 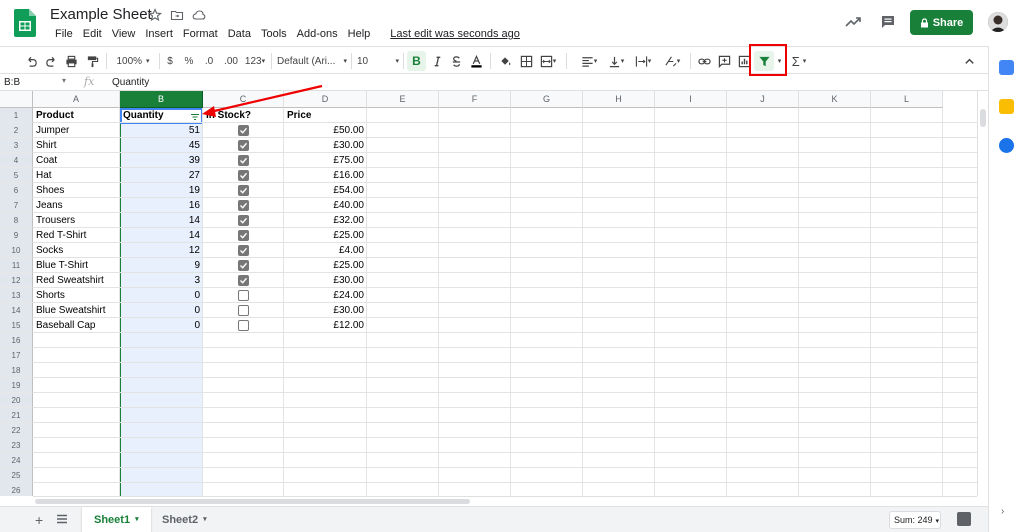 I want to click on cell-price: £4.00, so click(x=325, y=250).